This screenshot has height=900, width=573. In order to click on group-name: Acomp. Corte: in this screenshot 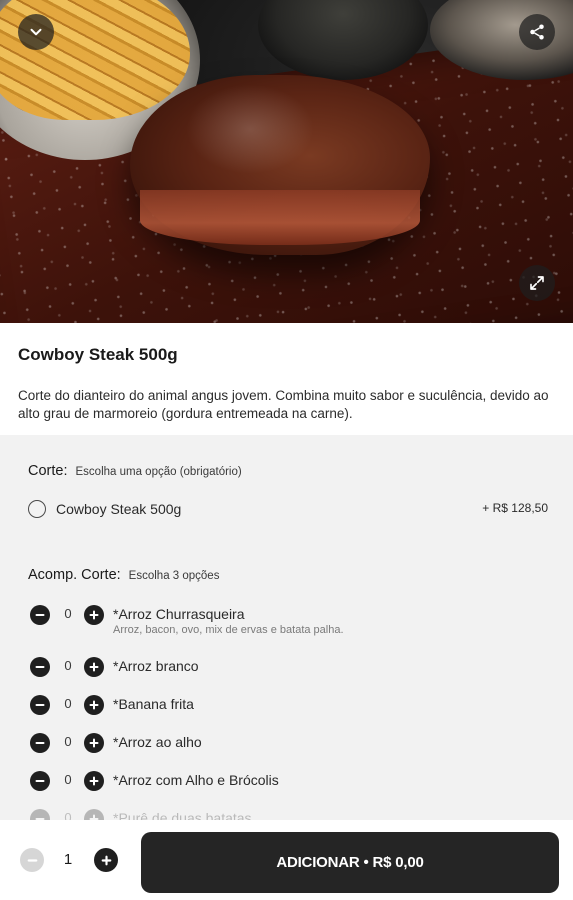, I will do `click(74, 575)`.